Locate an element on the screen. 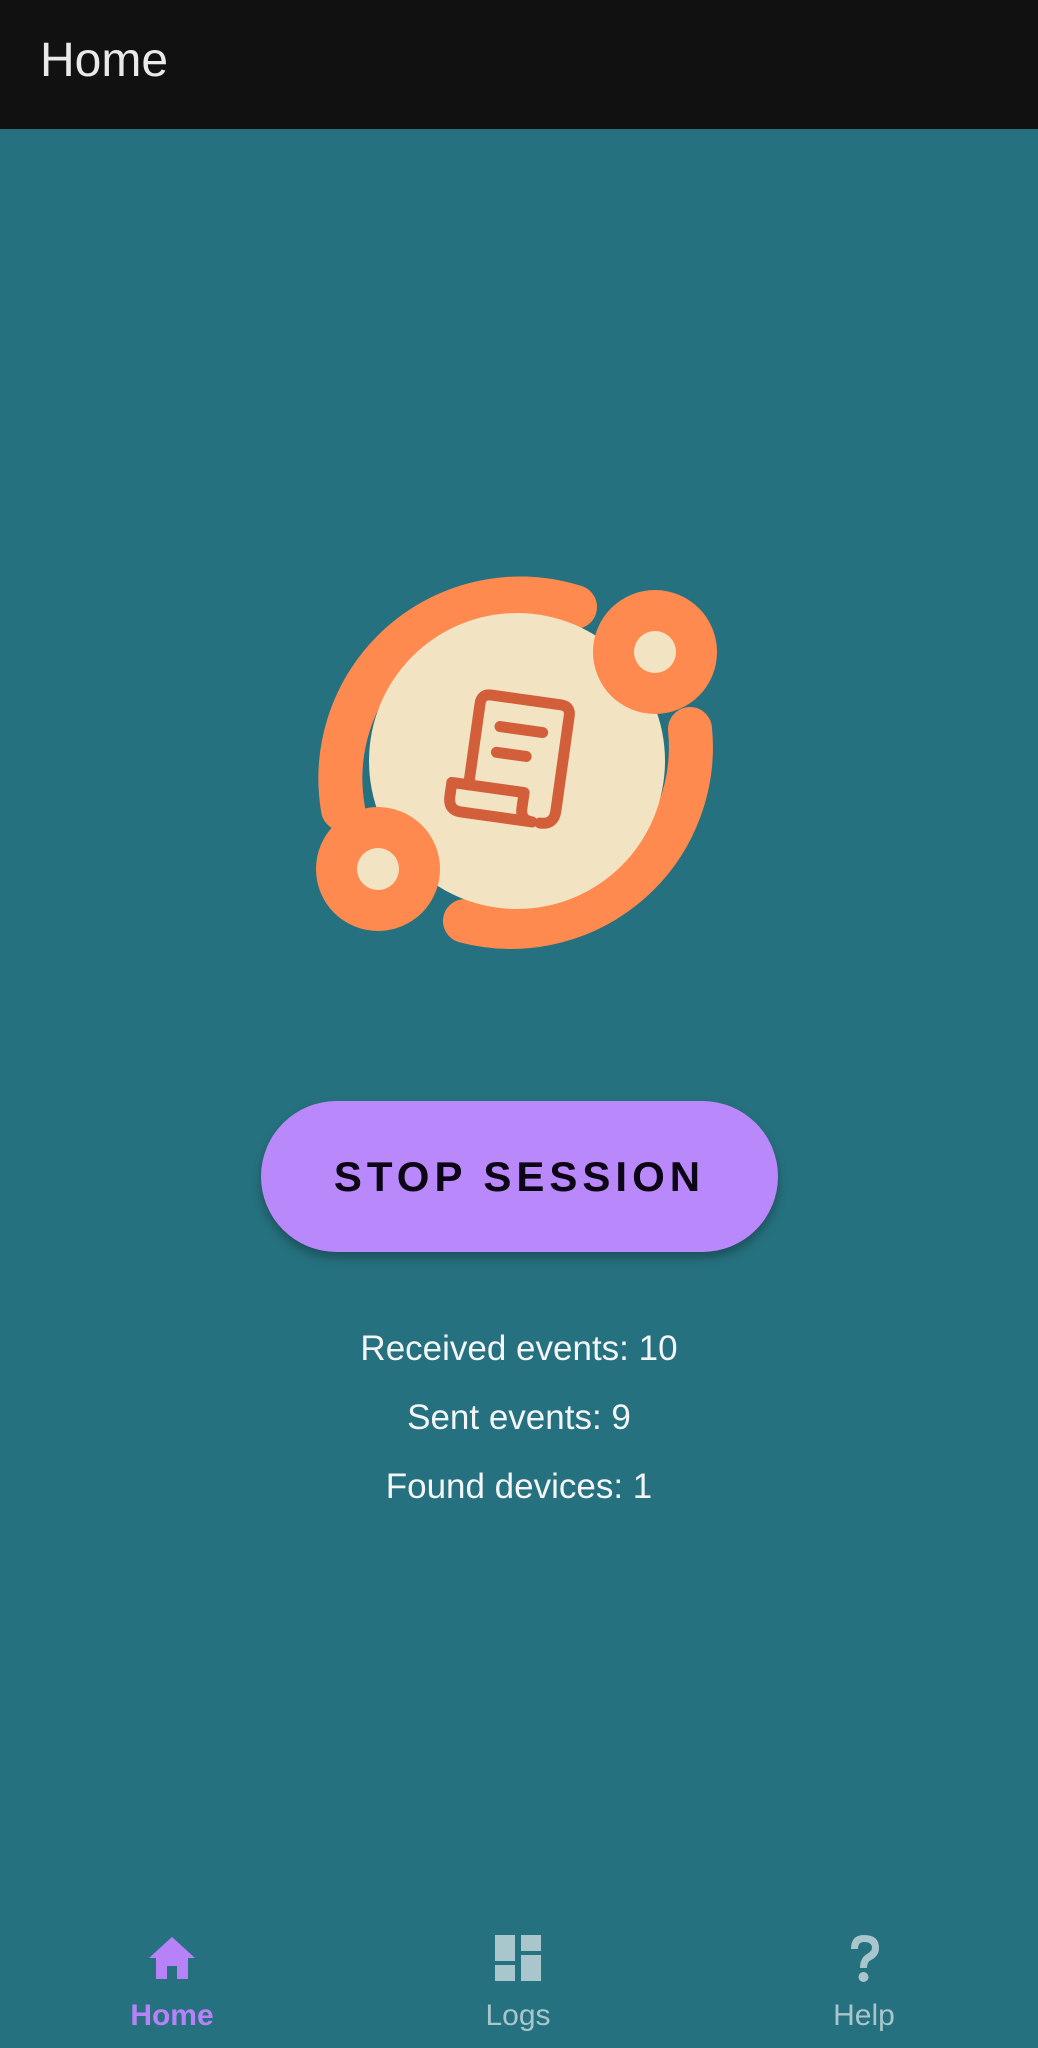 Image resolution: width=1038 pixels, height=2048 pixels. nav-item-home: Home is located at coordinates (172, 1968).